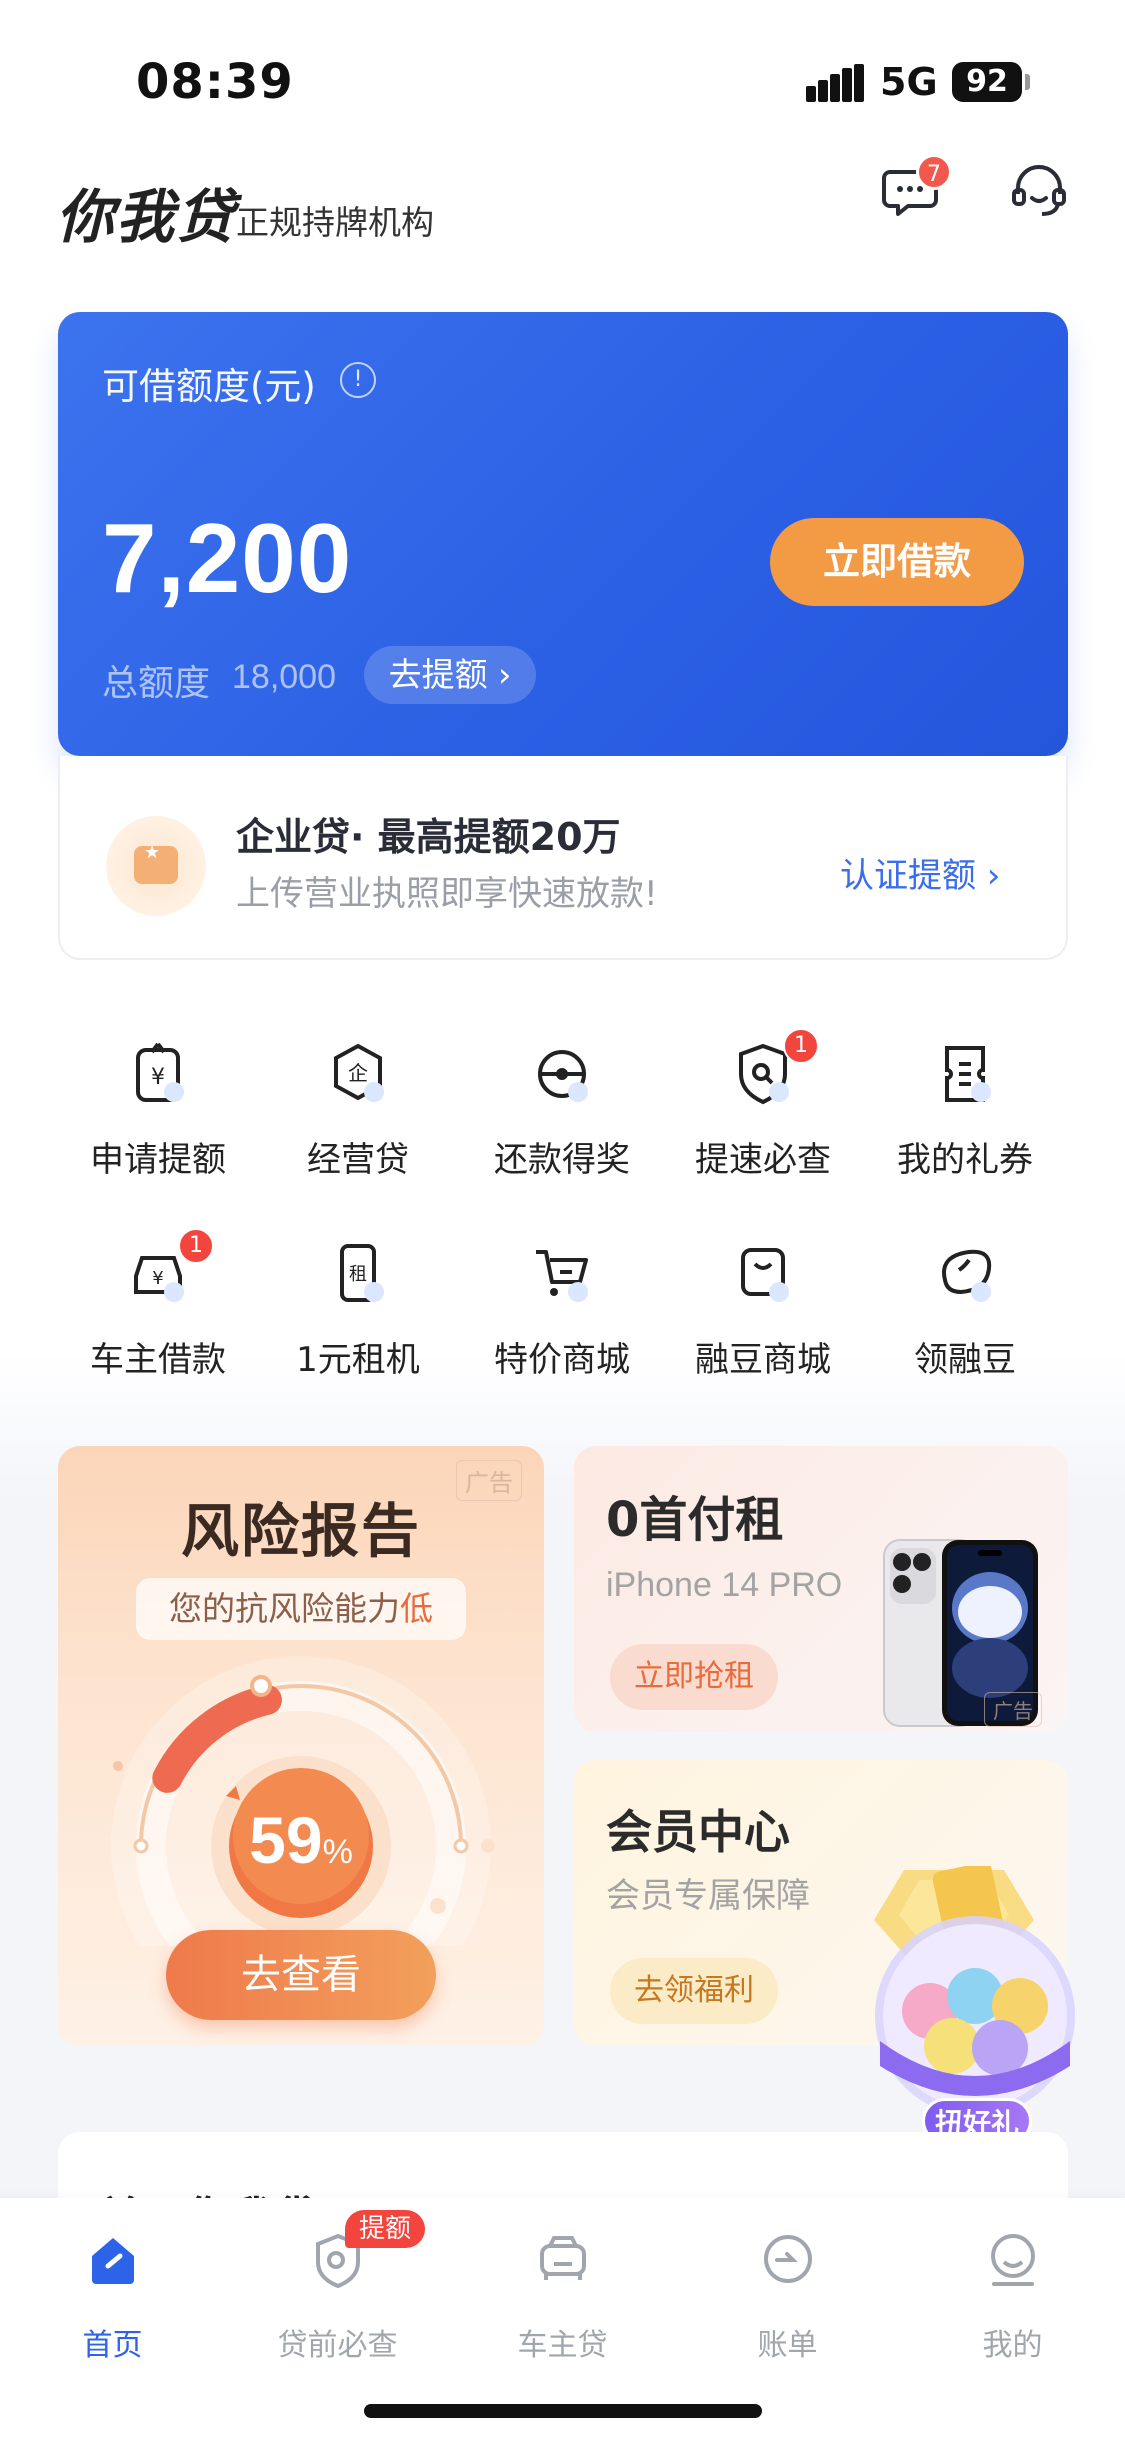 Image resolution: width=1125 pixels, height=2439 pixels. What do you see at coordinates (301, 1975) in the screenshot?
I see `view-report-button: 去查看` at bounding box center [301, 1975].